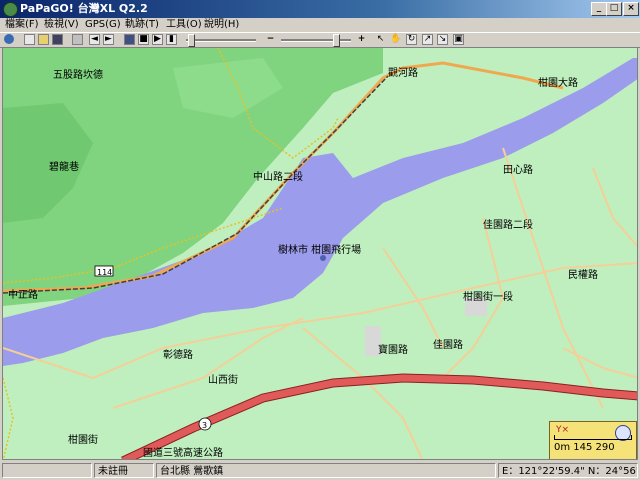  Describe the element at coordinates (129, 39) in the screenshot. I see `record-icon` at that location.